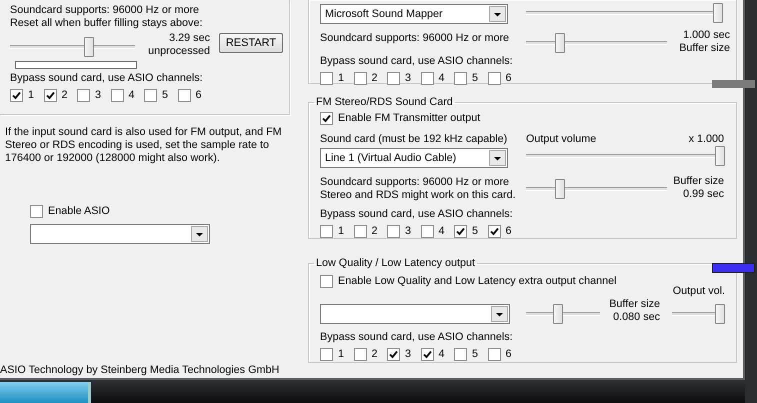  What do you see at coordinates (107, 23) in the screenshot?
I see `label-text: Reset all when buffer filling stays above:` at bounding box center [107, 23].